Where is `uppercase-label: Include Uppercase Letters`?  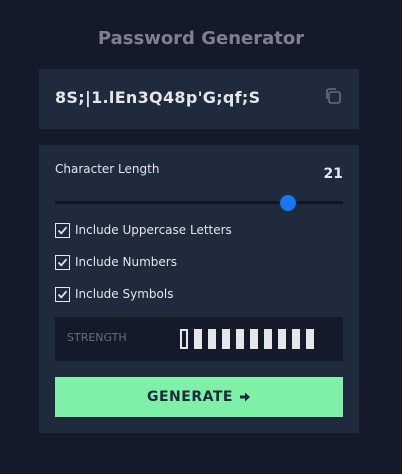
uppercase-label: Include Uppercase Letters is located at coordinates (153, 230).